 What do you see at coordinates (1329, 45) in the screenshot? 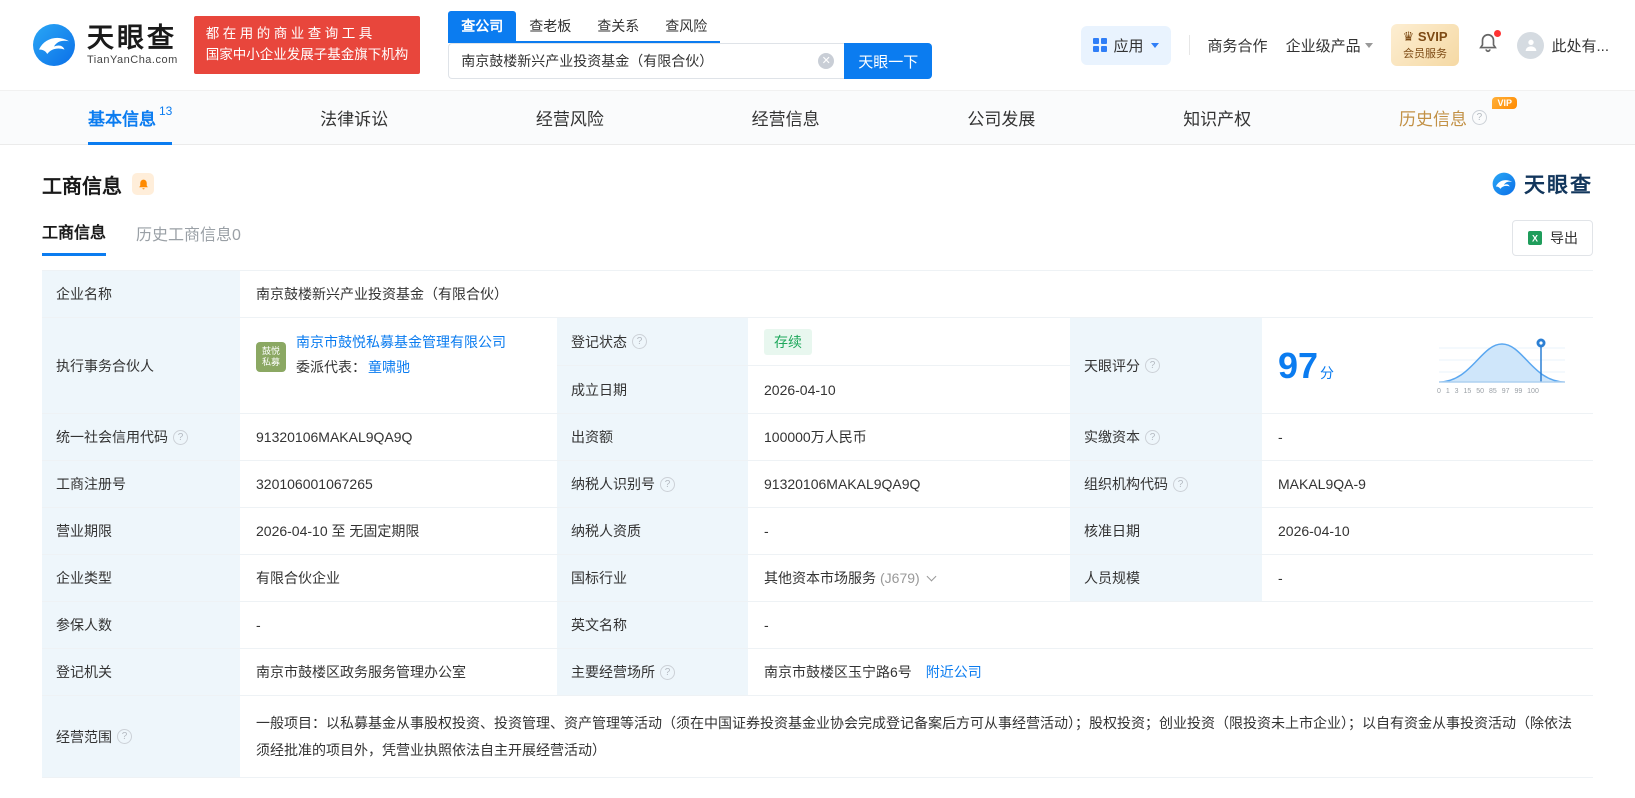
I see `enterprise-product-link: 企业级产品` at bounding box center [1329, 45].